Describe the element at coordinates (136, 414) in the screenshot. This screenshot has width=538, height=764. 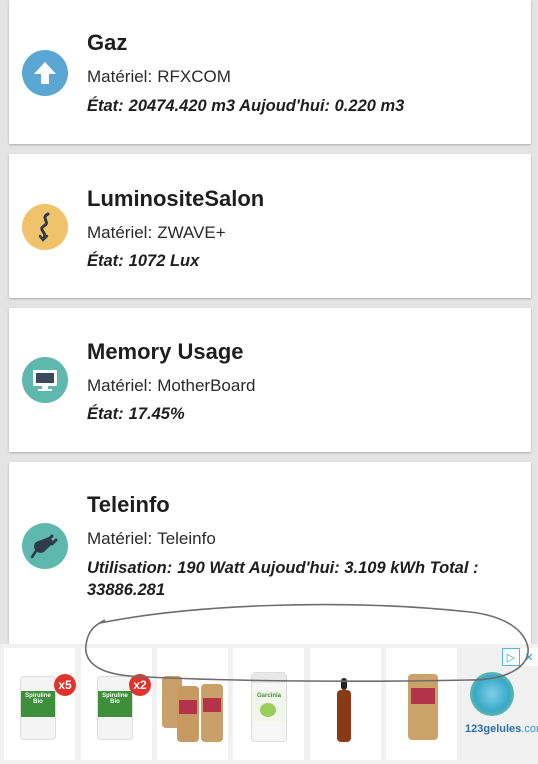
I see `device-state: État: 17.45%` at that location.